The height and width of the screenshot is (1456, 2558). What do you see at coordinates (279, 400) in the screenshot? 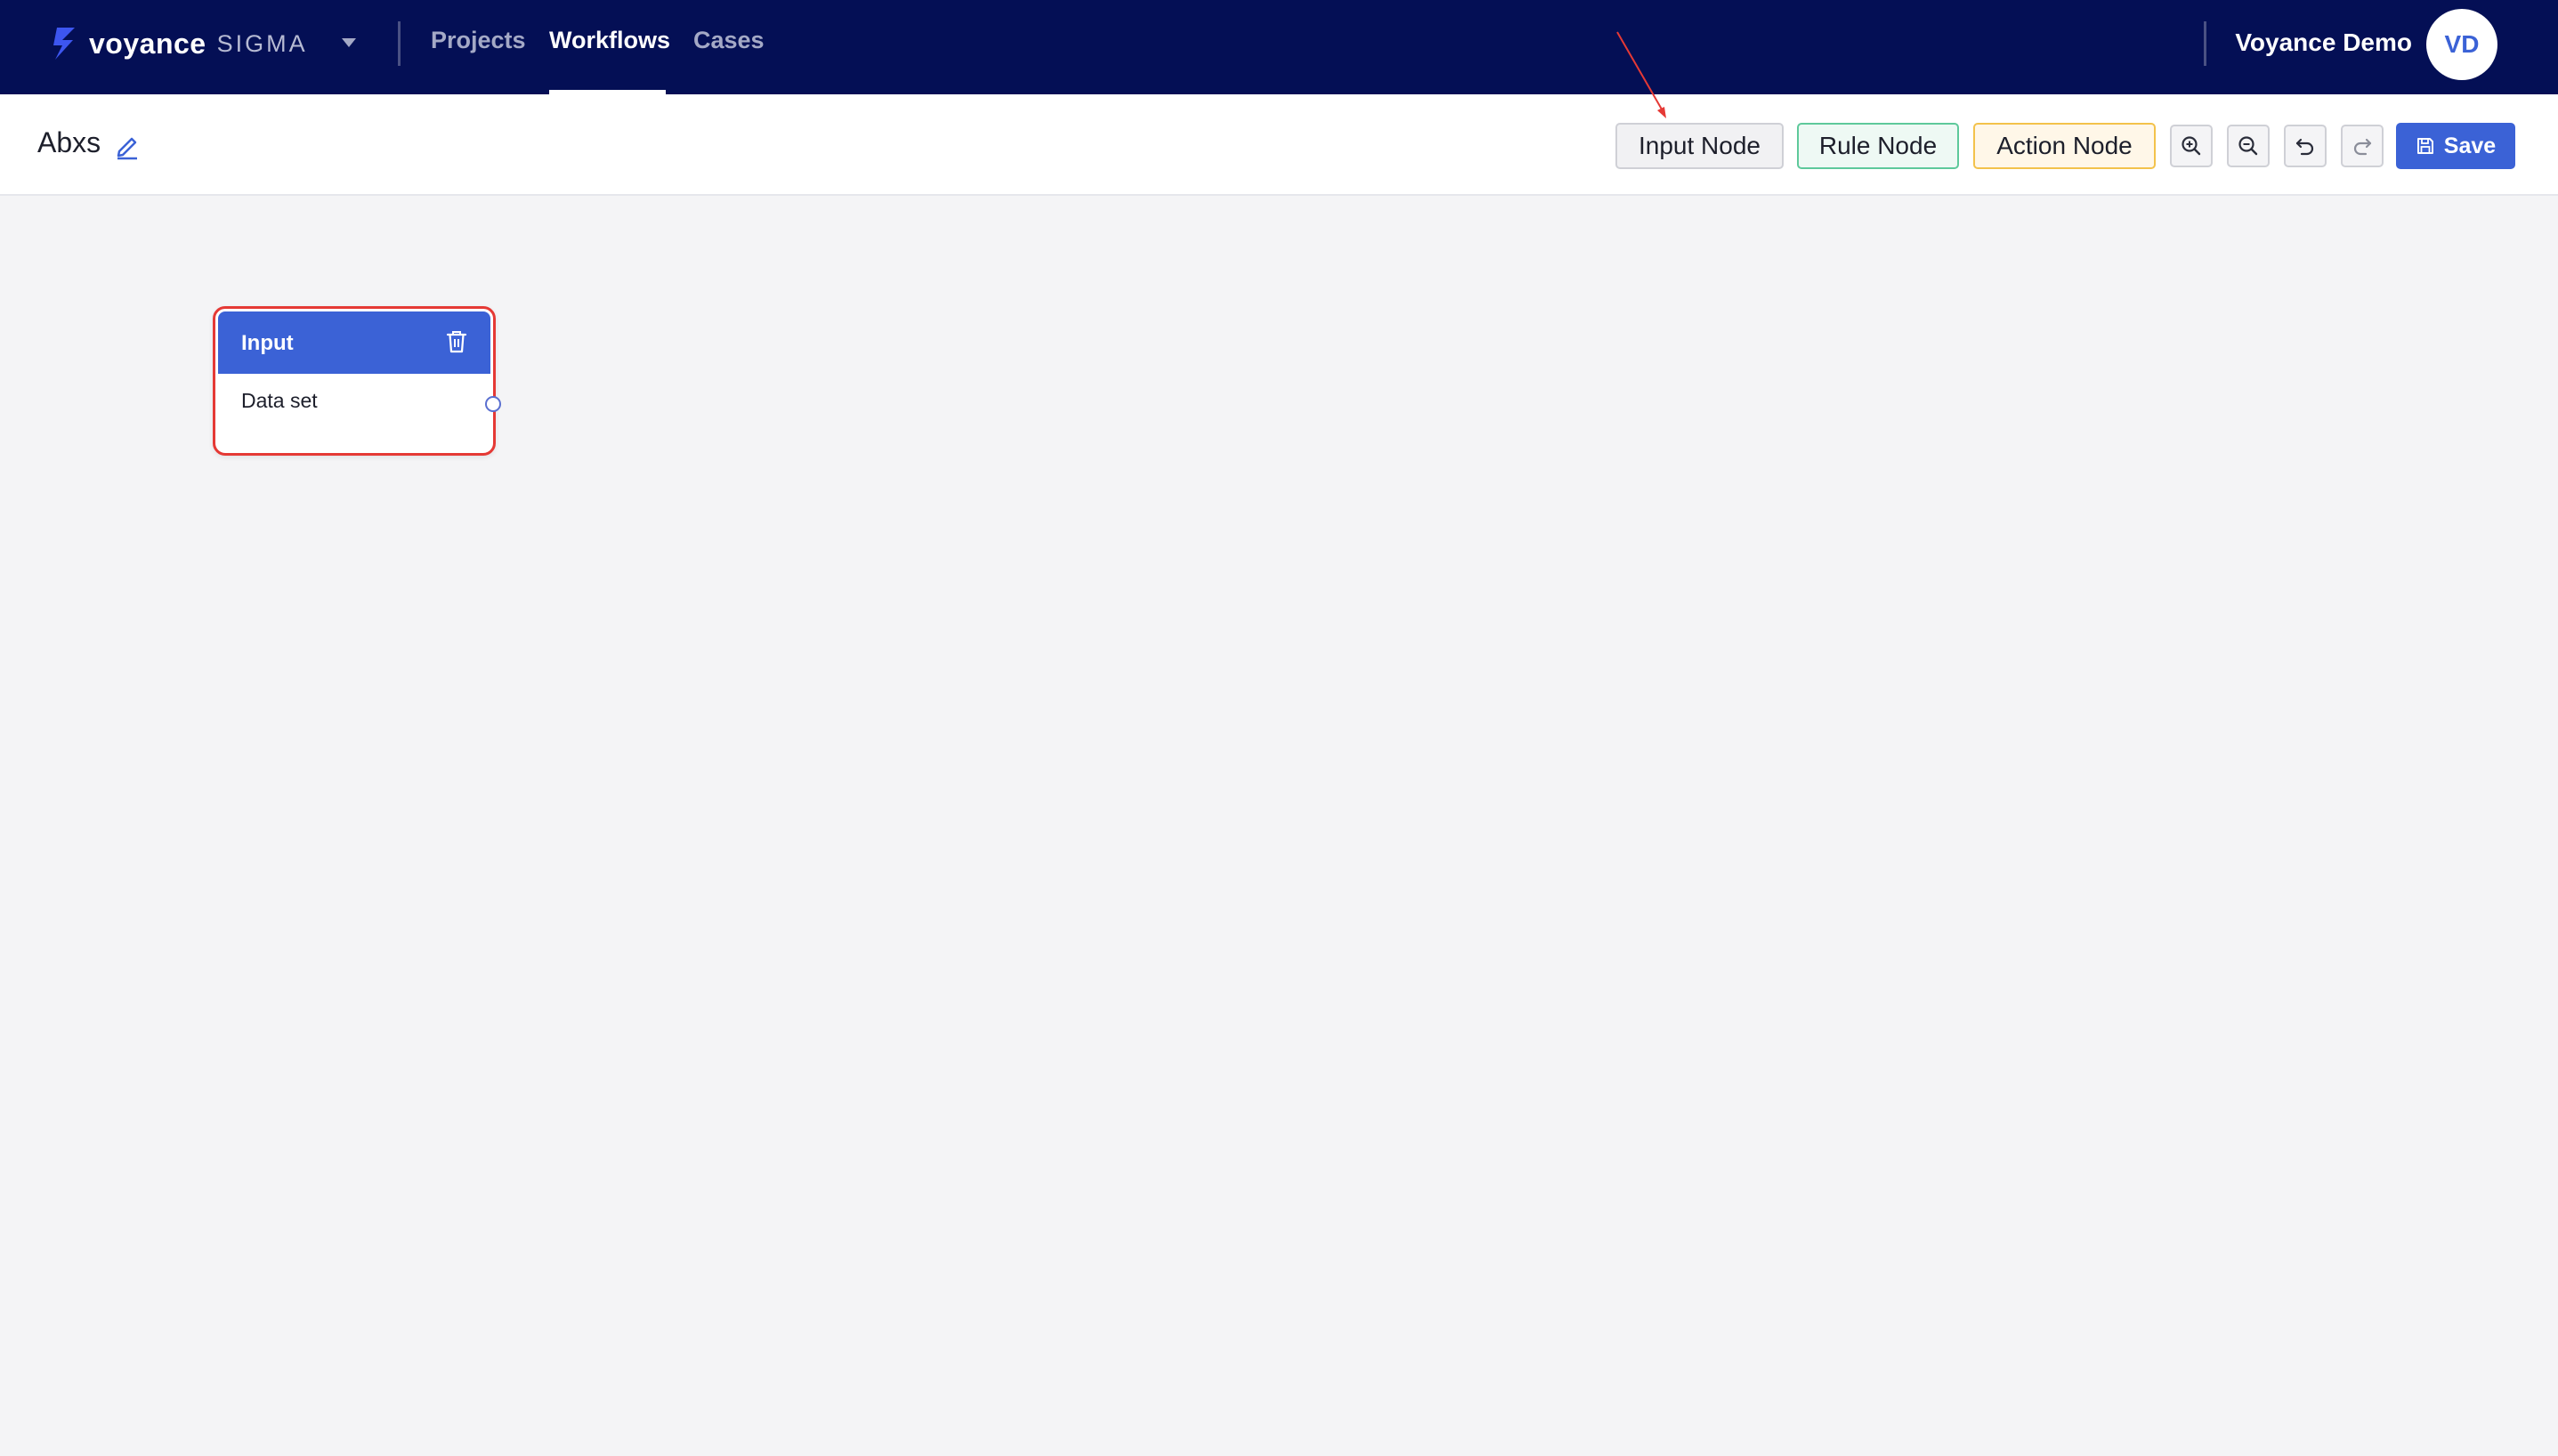
I see `node-field-label: Data set` at bounding box center [279, 400].